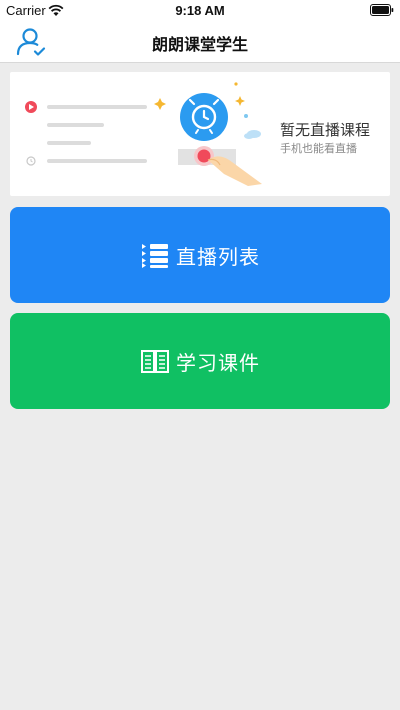  I want to click on book-icon, so click(155, 361).